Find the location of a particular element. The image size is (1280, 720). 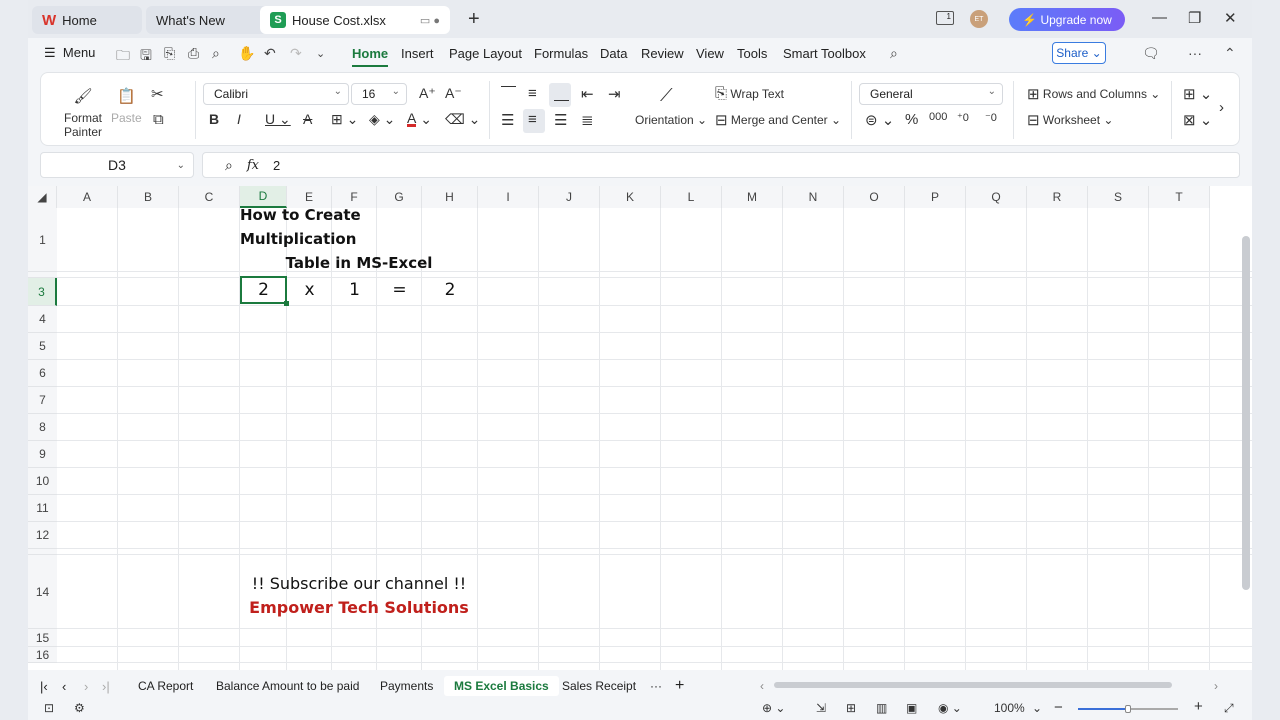

name-box: D3 ⌄ is located at coordinates (117, 165).